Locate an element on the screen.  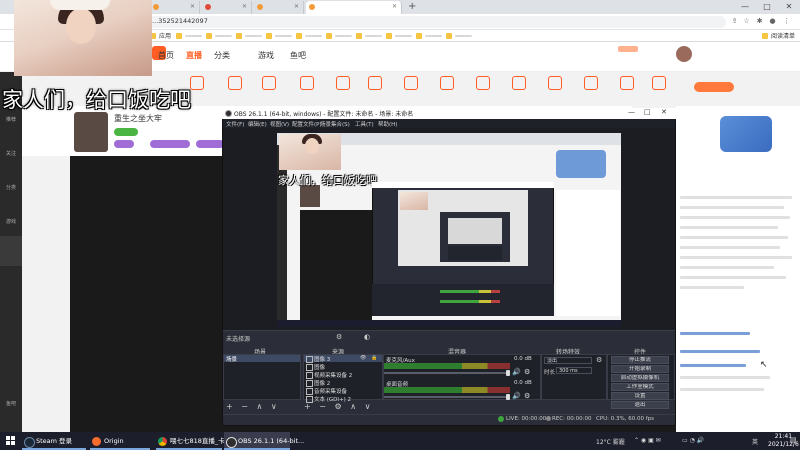
sidebar-item-recommend: 推荐 is located at coordinates (11, 119).